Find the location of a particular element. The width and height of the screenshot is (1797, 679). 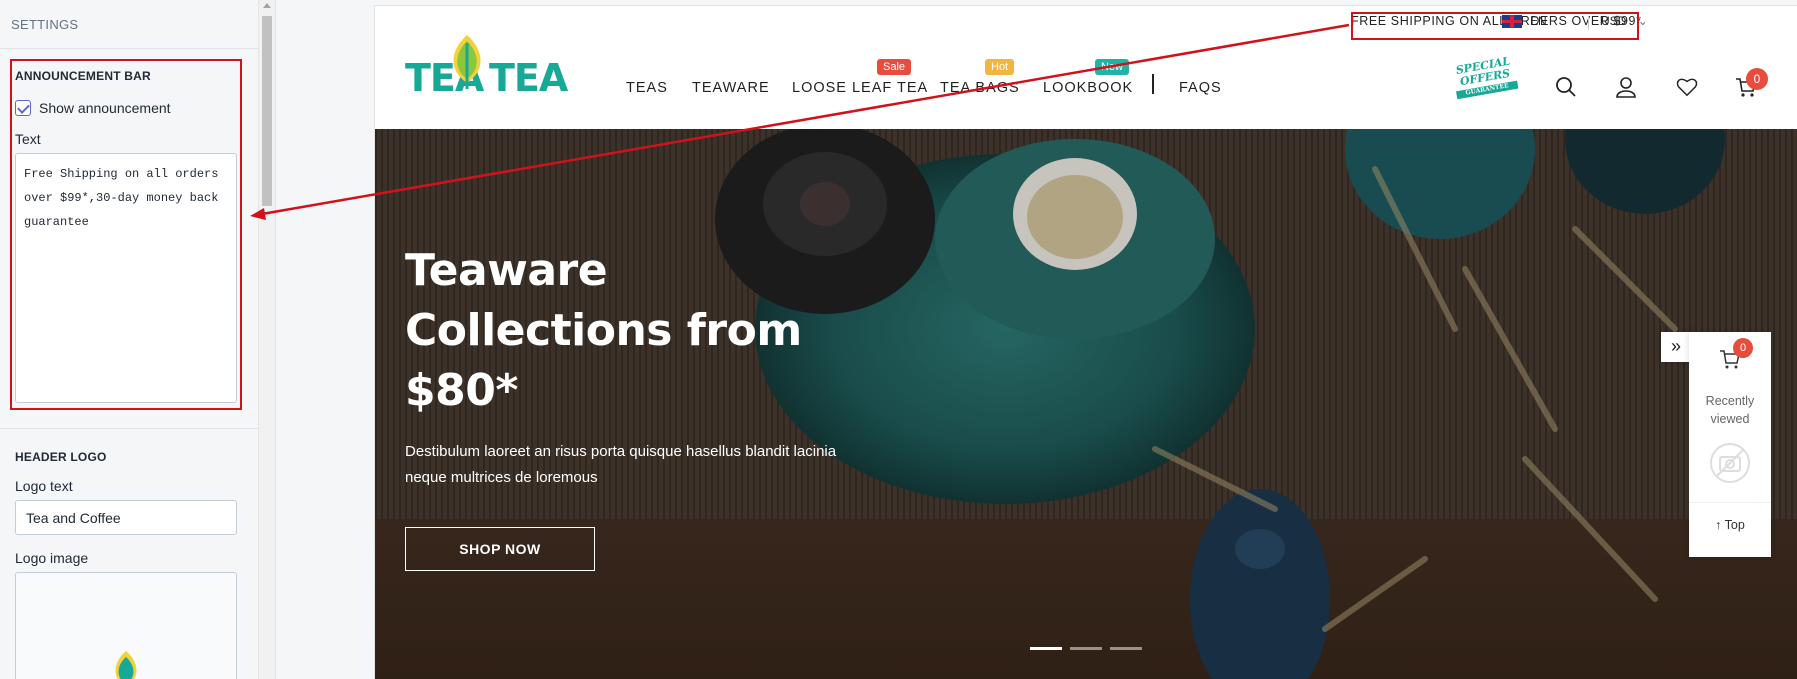

uk-flag-icon is located at coordinates (1512, 21).